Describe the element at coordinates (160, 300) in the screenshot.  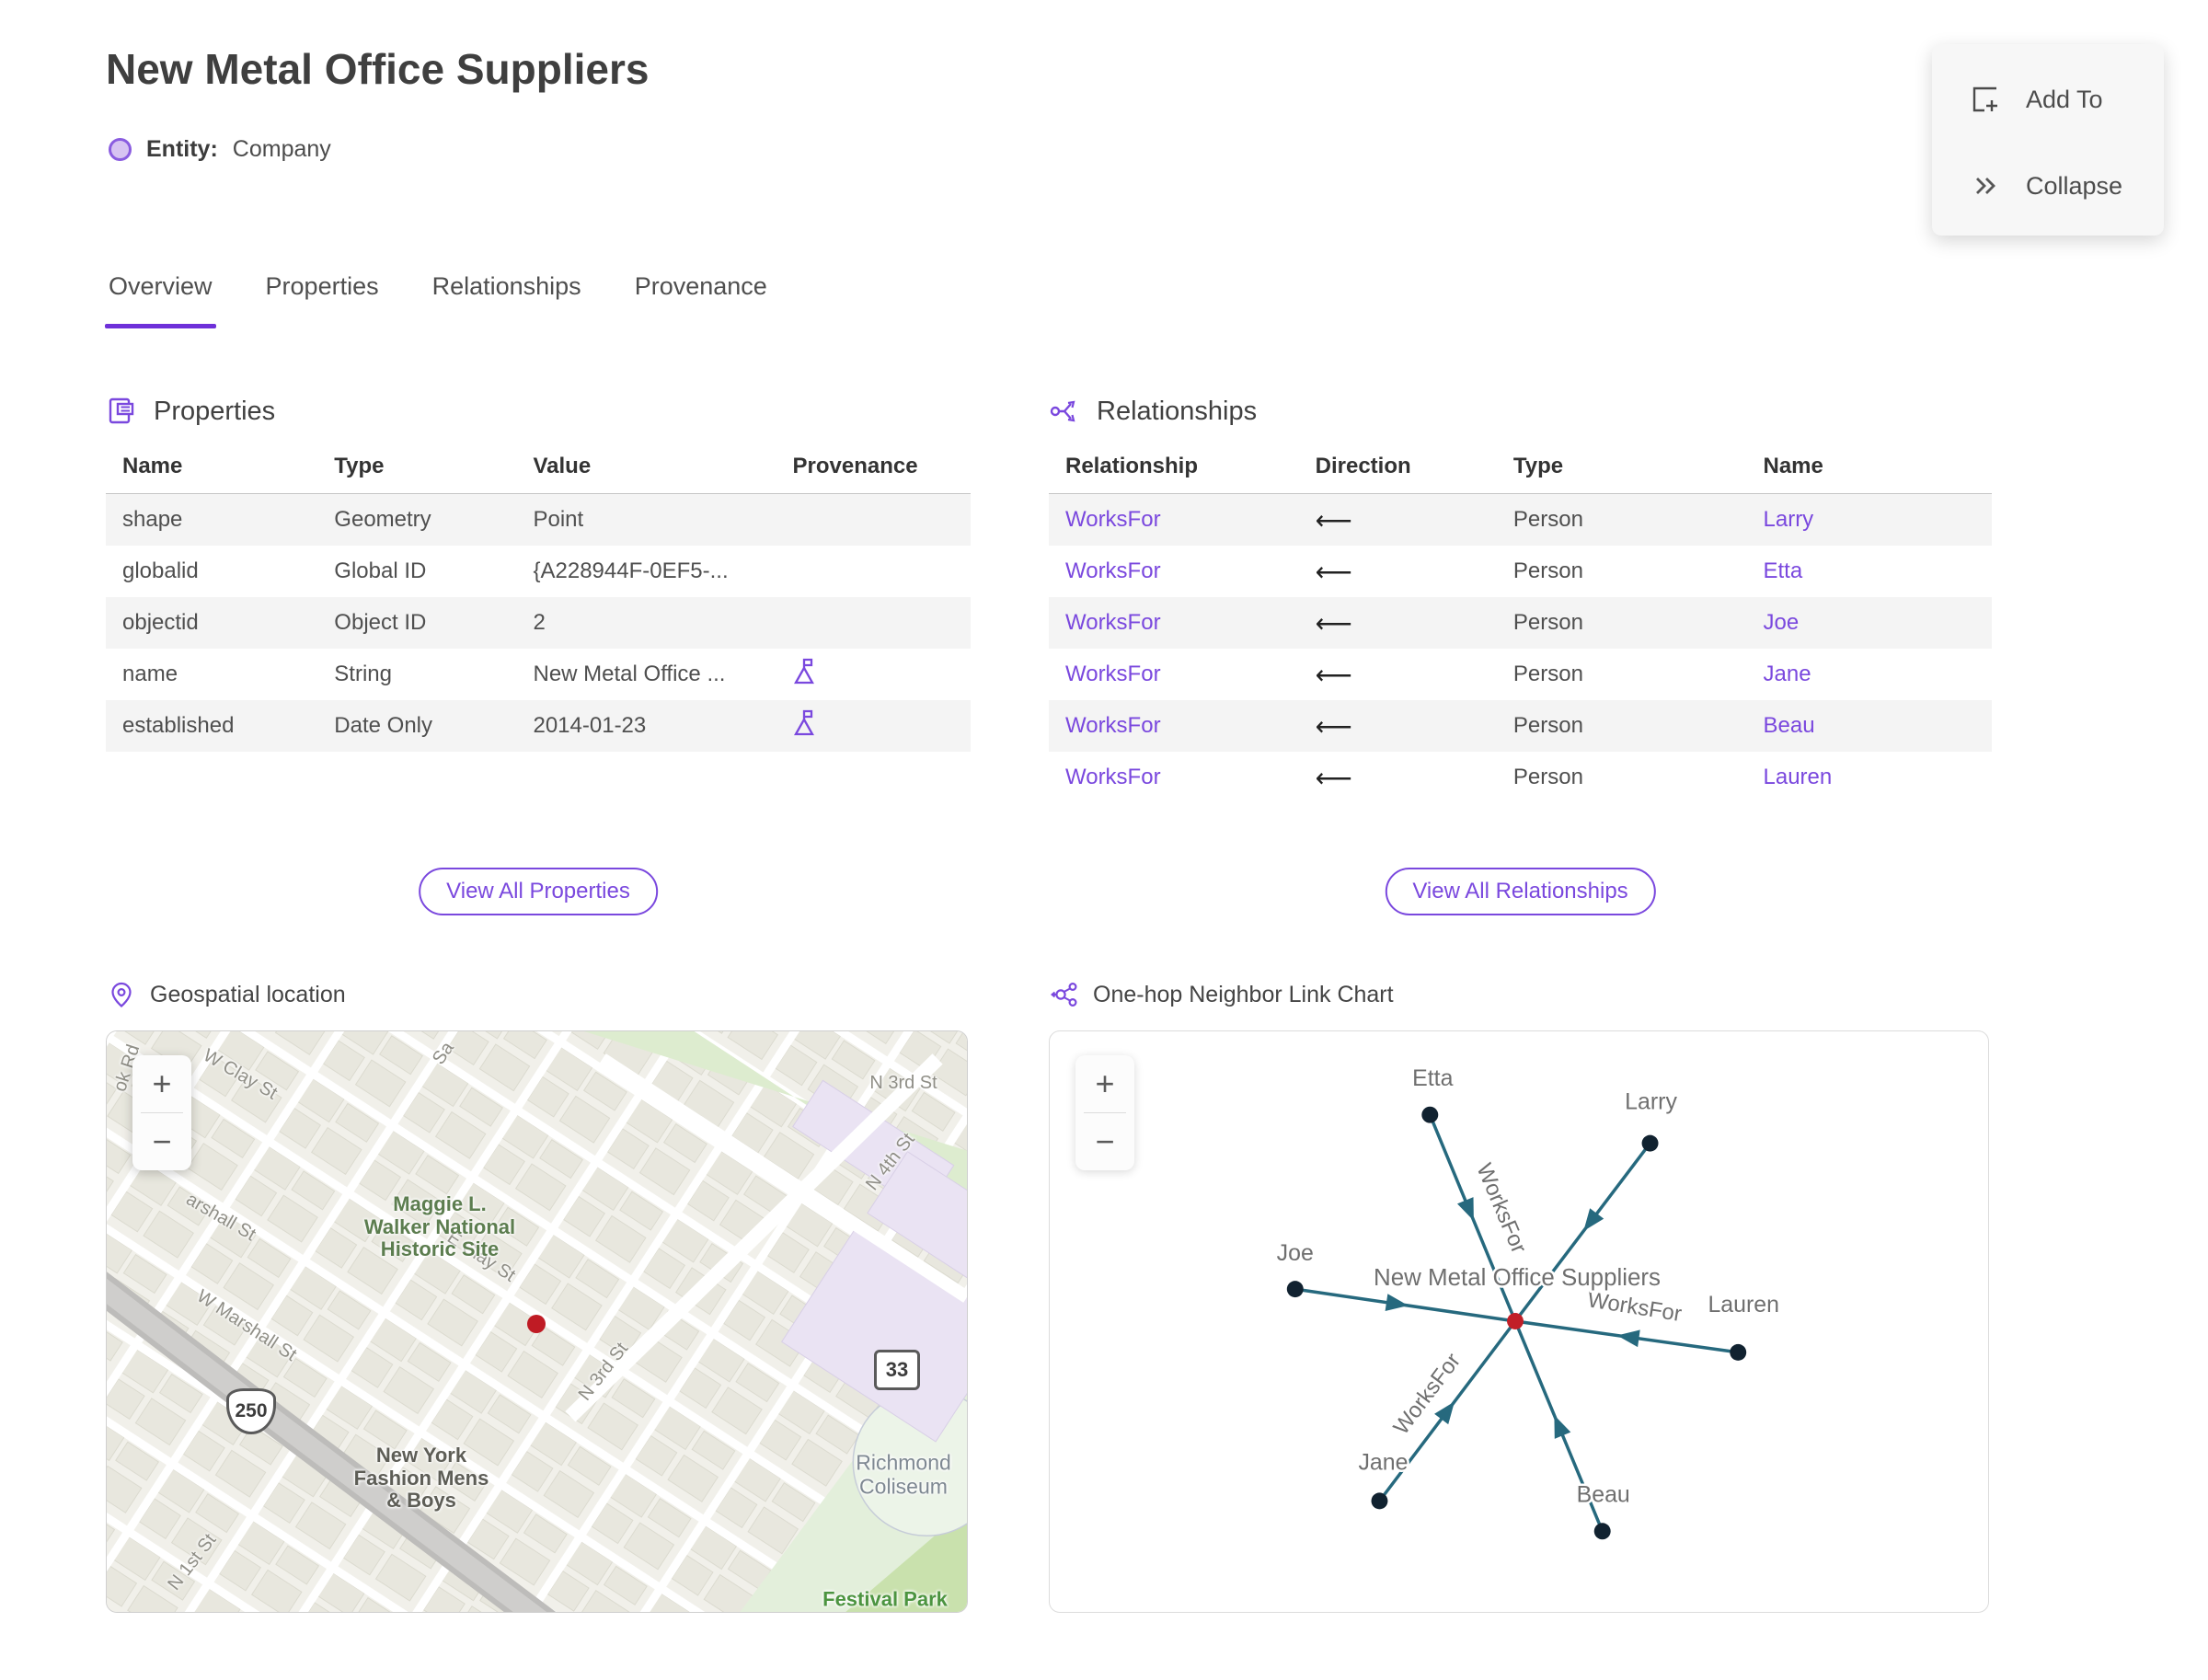
I see `tab: Overview` at that location.